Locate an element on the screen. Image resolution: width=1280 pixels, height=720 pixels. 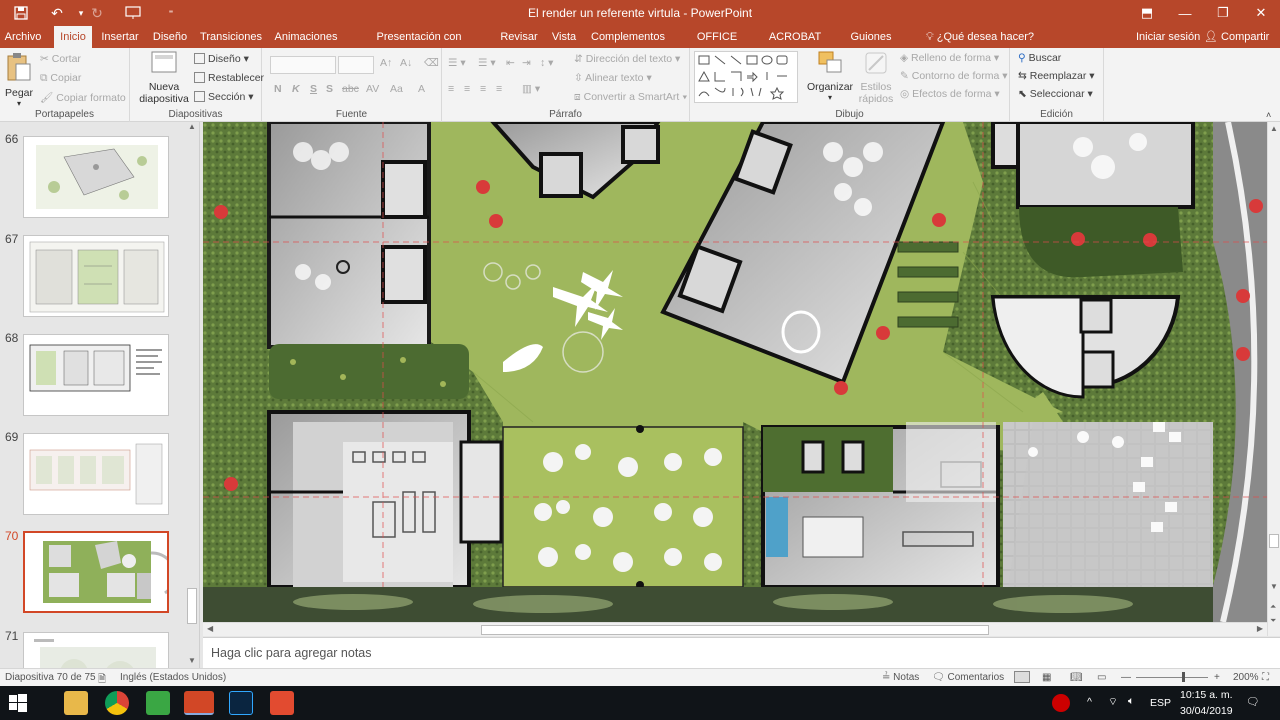
justify-icon: ≡ is located at coordinates (499, 89).